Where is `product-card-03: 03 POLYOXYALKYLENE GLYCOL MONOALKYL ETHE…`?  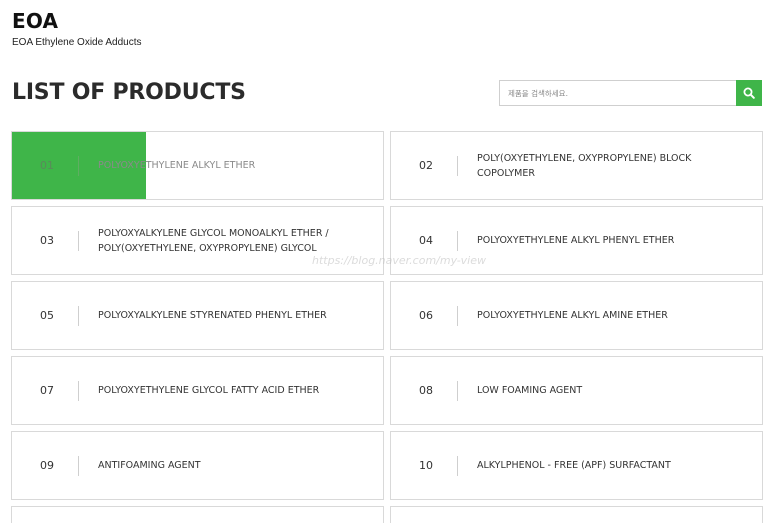 product-card-03: 03 POLYOXYALKYLENE GLYCOL MONOALKYL ETHE… is located at coordinates (197, 240).